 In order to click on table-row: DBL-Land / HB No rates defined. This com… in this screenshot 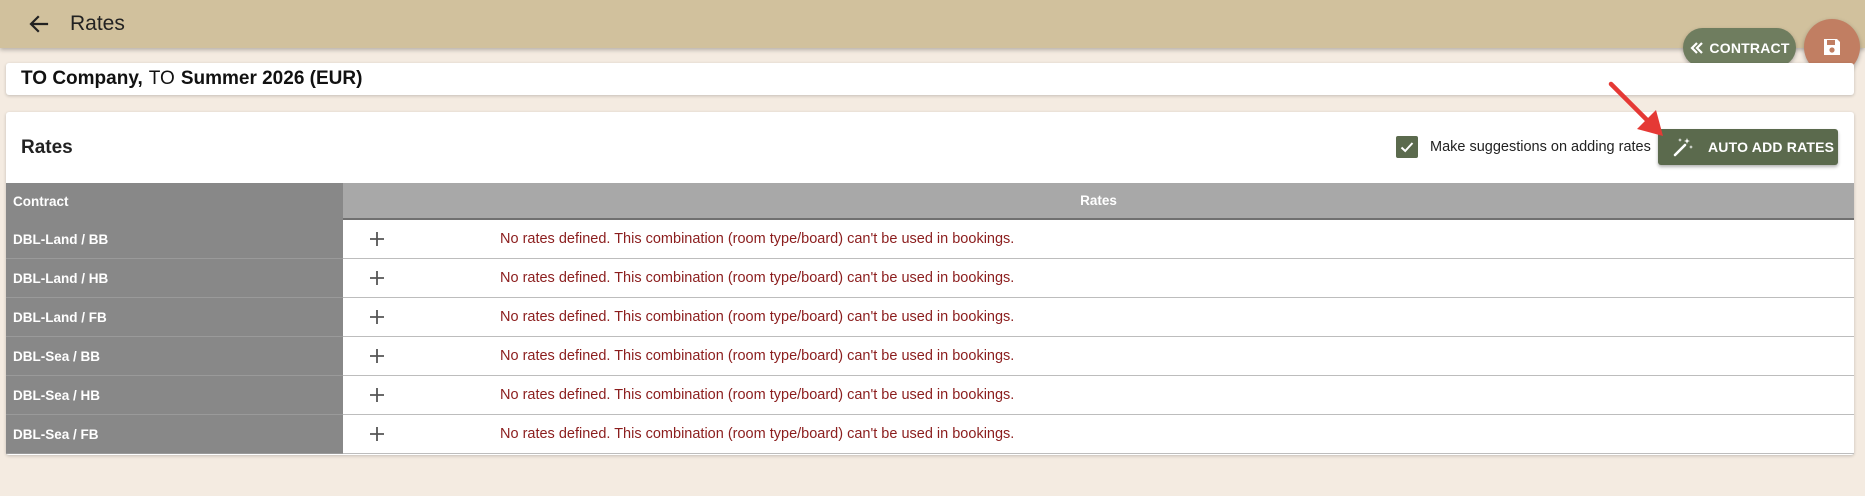, I will do `click(930, 278)`.